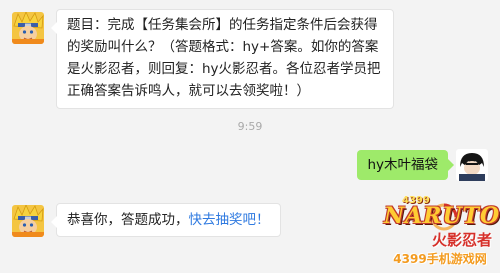 The image size is (500, 273). I want to click on naruto-4399-watermark: 4399 NARUTO 火影忍者 4399手机游戏网, so click(441, 231).